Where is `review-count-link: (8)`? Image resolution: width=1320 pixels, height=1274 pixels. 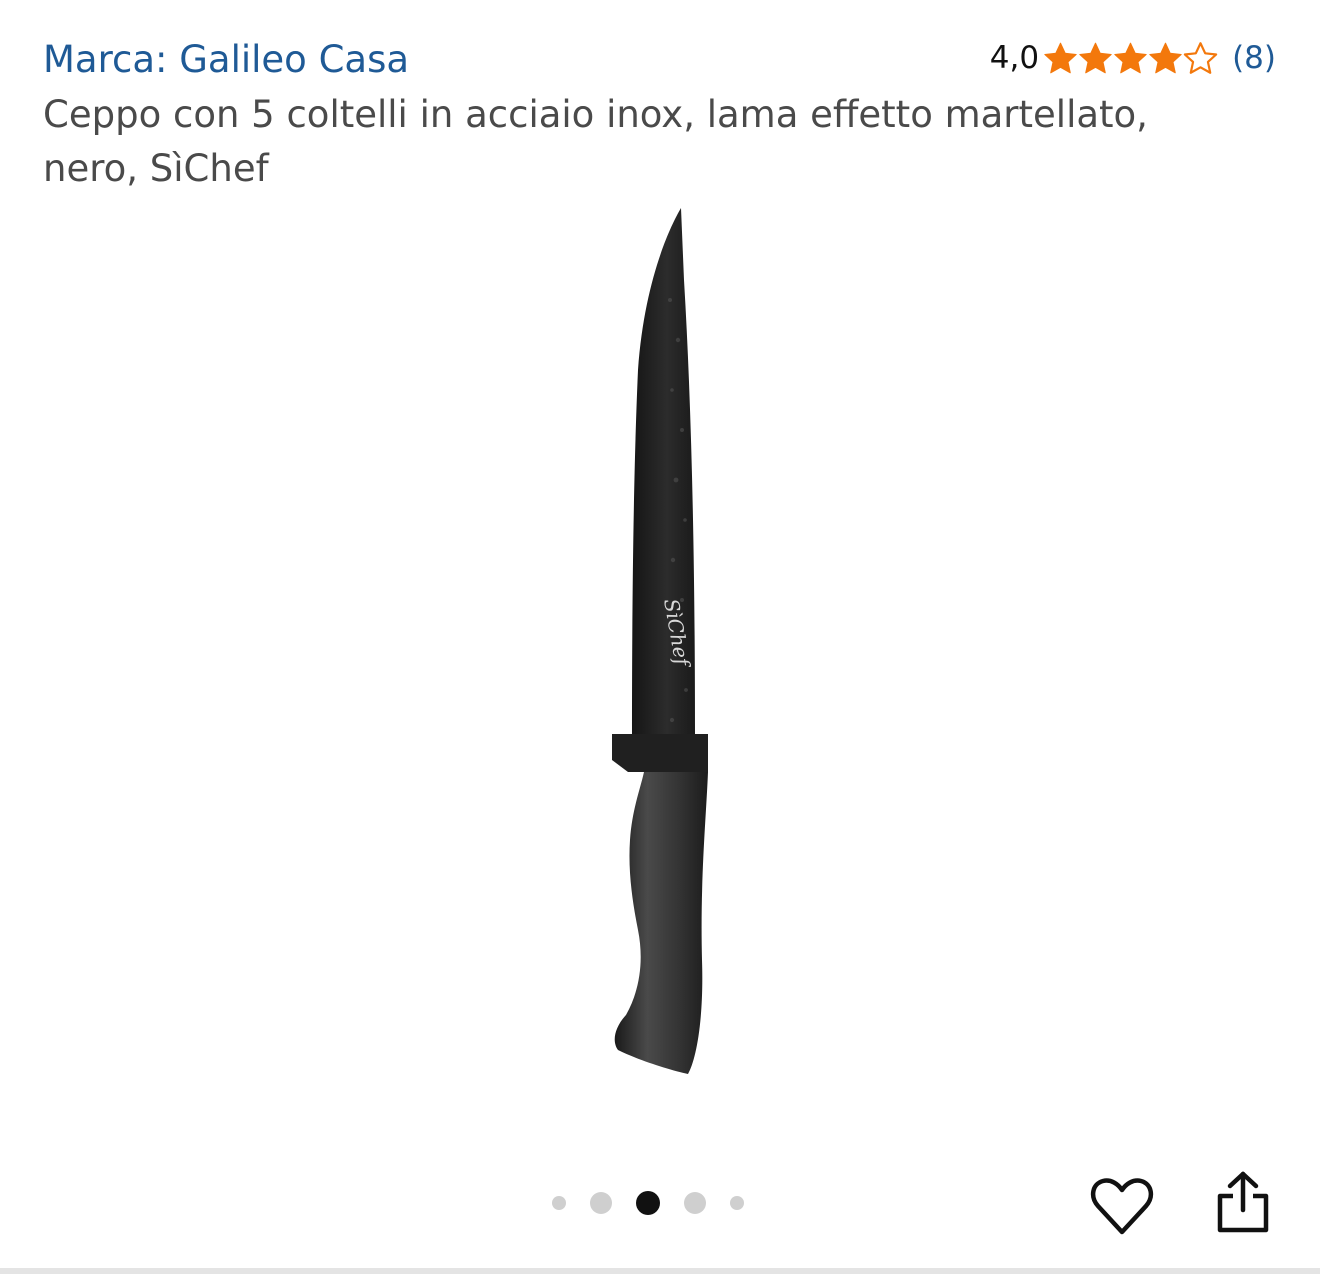
review-count-link: (8) is located at coordinates (1254, 58).